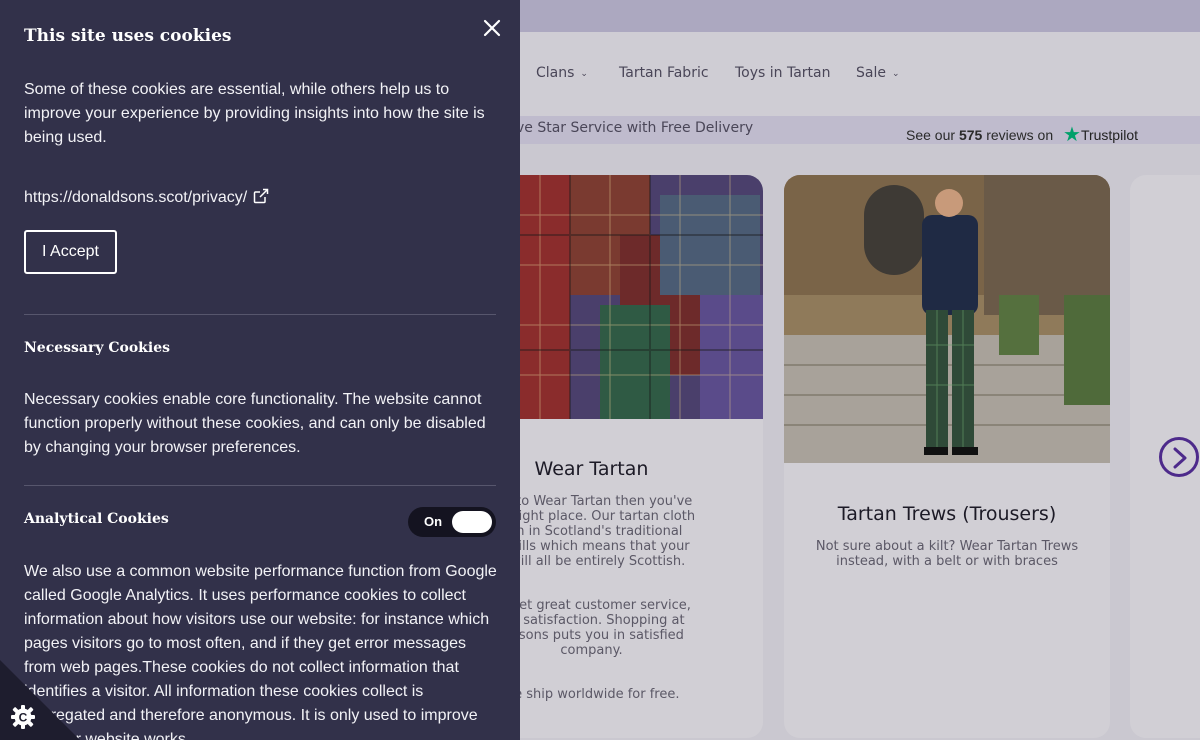  I want to click on close-button, so click(492, 28).